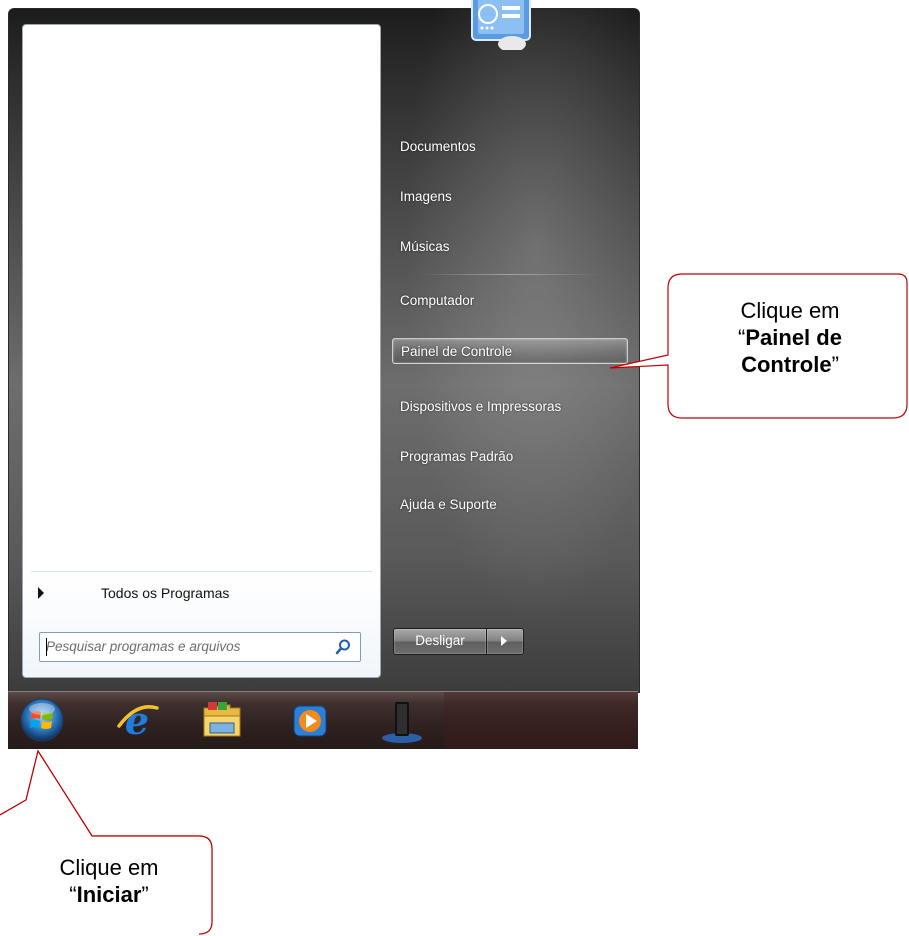 The width and height of the screenshot is (909, 936). What do you see at coordinates (165, 593) in the screenshot?
I see `all-programs-label: Todos os Programas` at bounding box center [165, 593].